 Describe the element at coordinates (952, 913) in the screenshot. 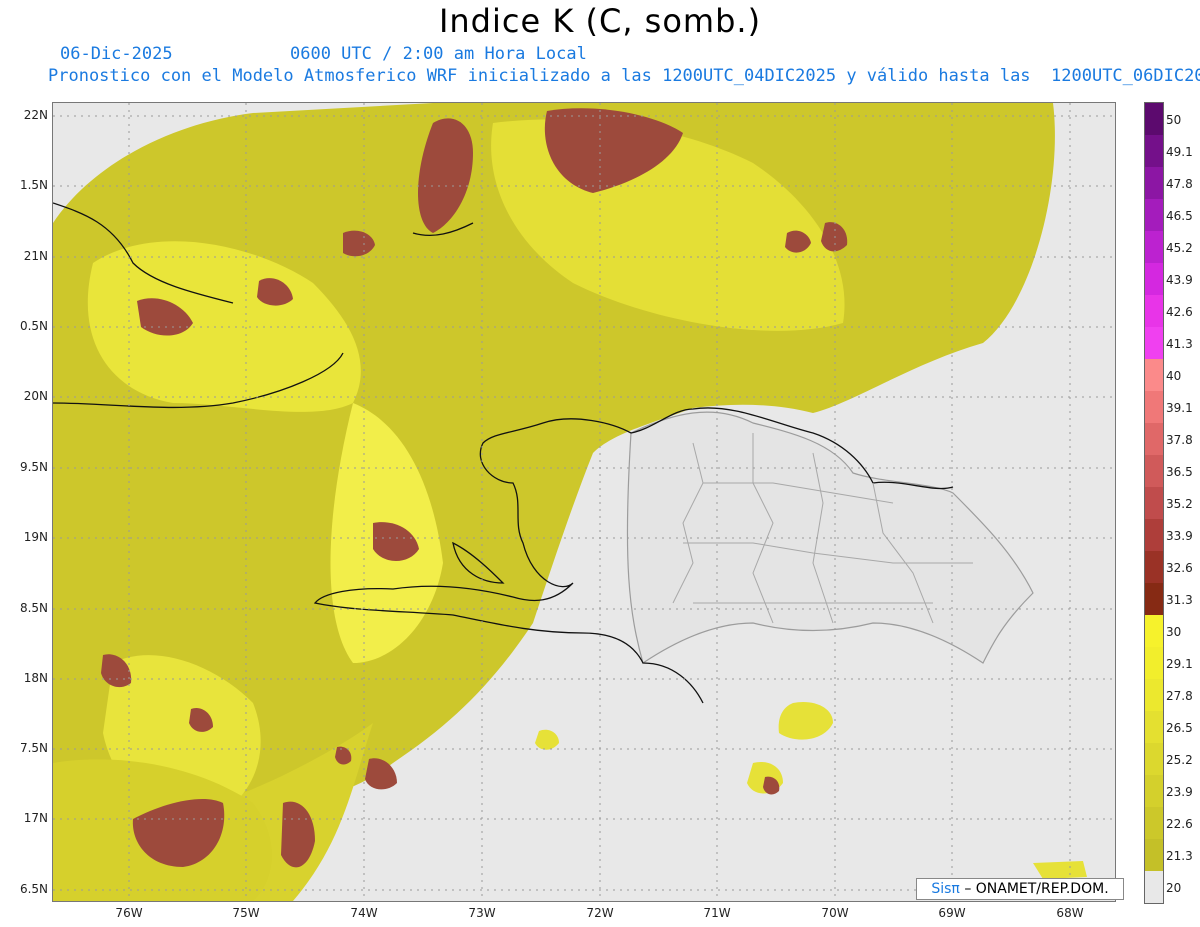

I see `lon-label: 69W` at that location.